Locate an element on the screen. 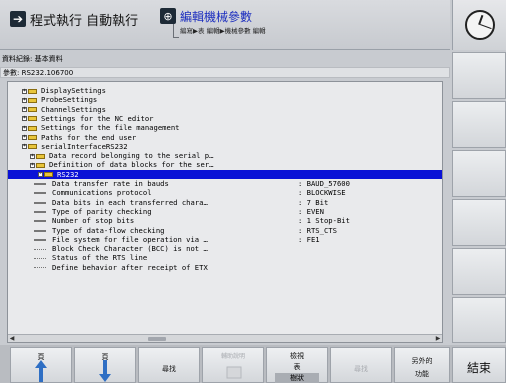 The height and width of the screenshot is (383, 506). end-button: 結束 is located at coordinates (479, 365).